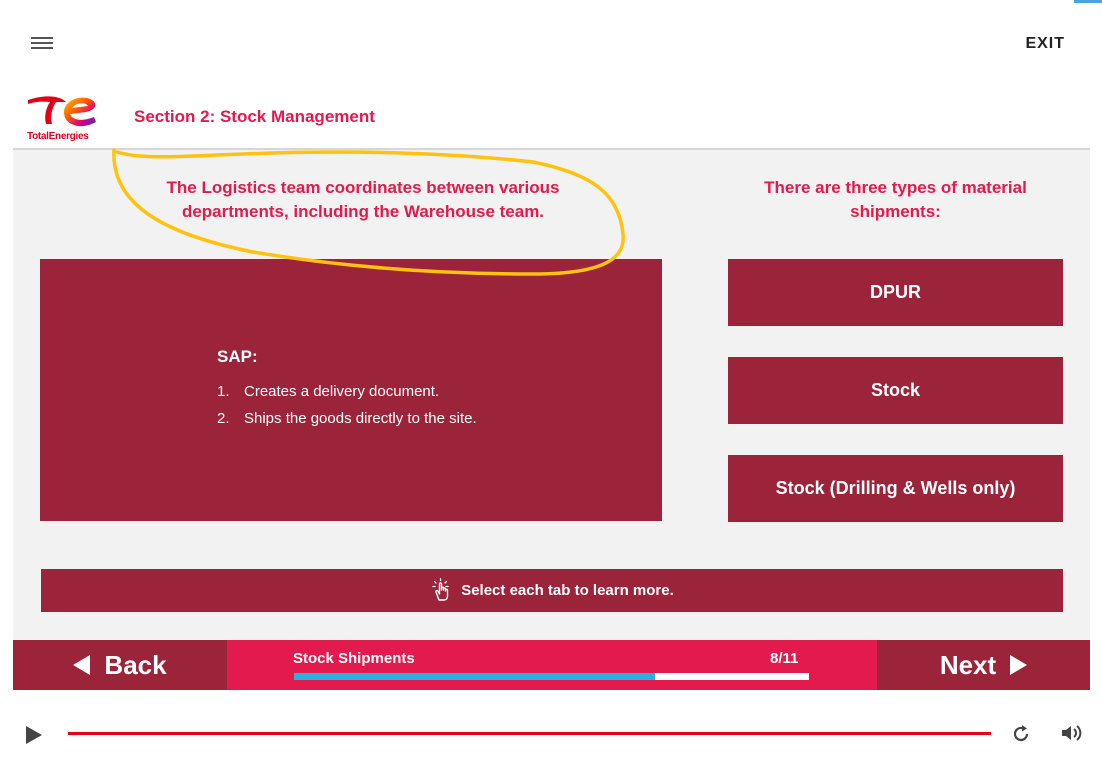  What do you see at coordinates (968, 664) in the screenshot?
I see `next-label: Next` at bounding box center [968, 664].